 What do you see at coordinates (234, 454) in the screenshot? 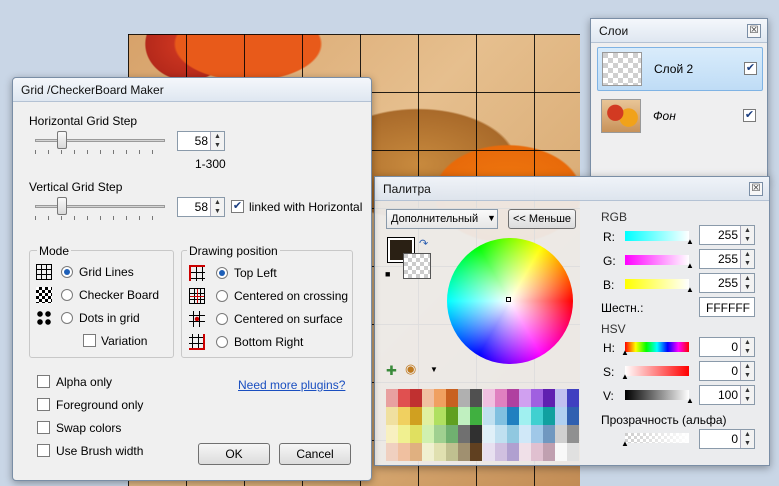
I see `ok-button: OK` at bounding box center [234, 454].